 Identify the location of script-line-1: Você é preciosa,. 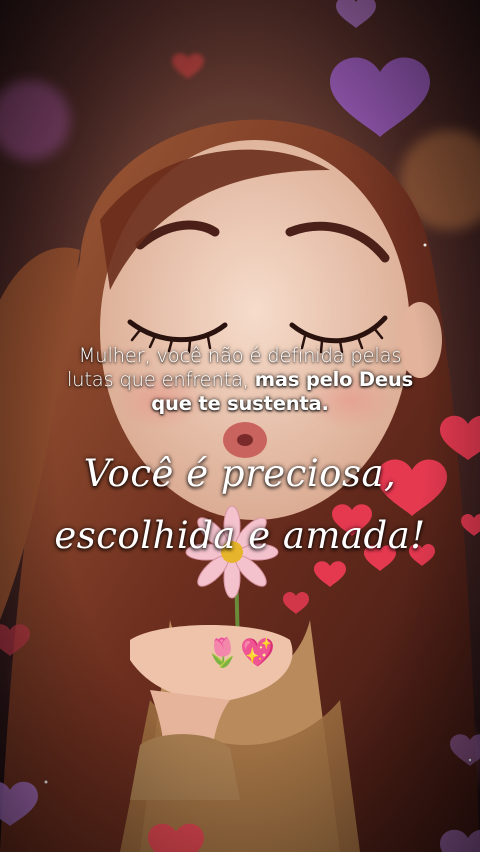
(240, 473).